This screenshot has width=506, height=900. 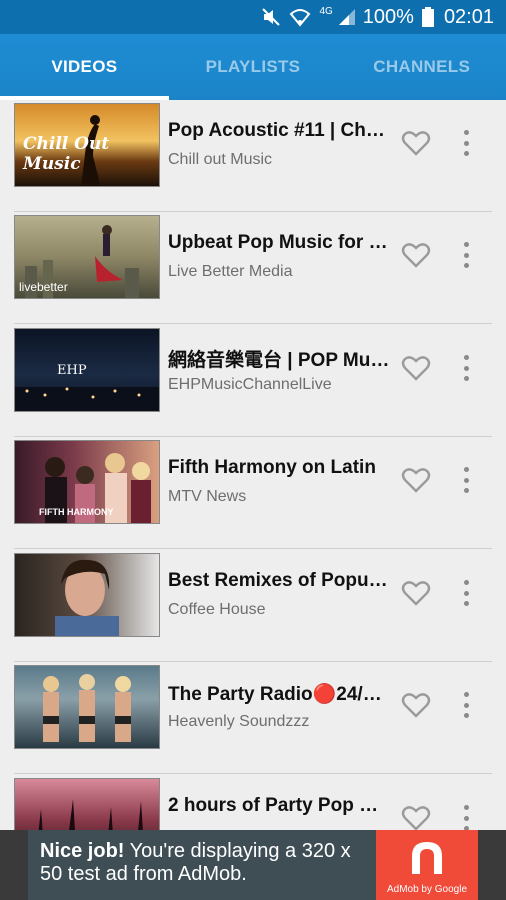 I want to click on clock: 02:01, so click(x=468, y=16).